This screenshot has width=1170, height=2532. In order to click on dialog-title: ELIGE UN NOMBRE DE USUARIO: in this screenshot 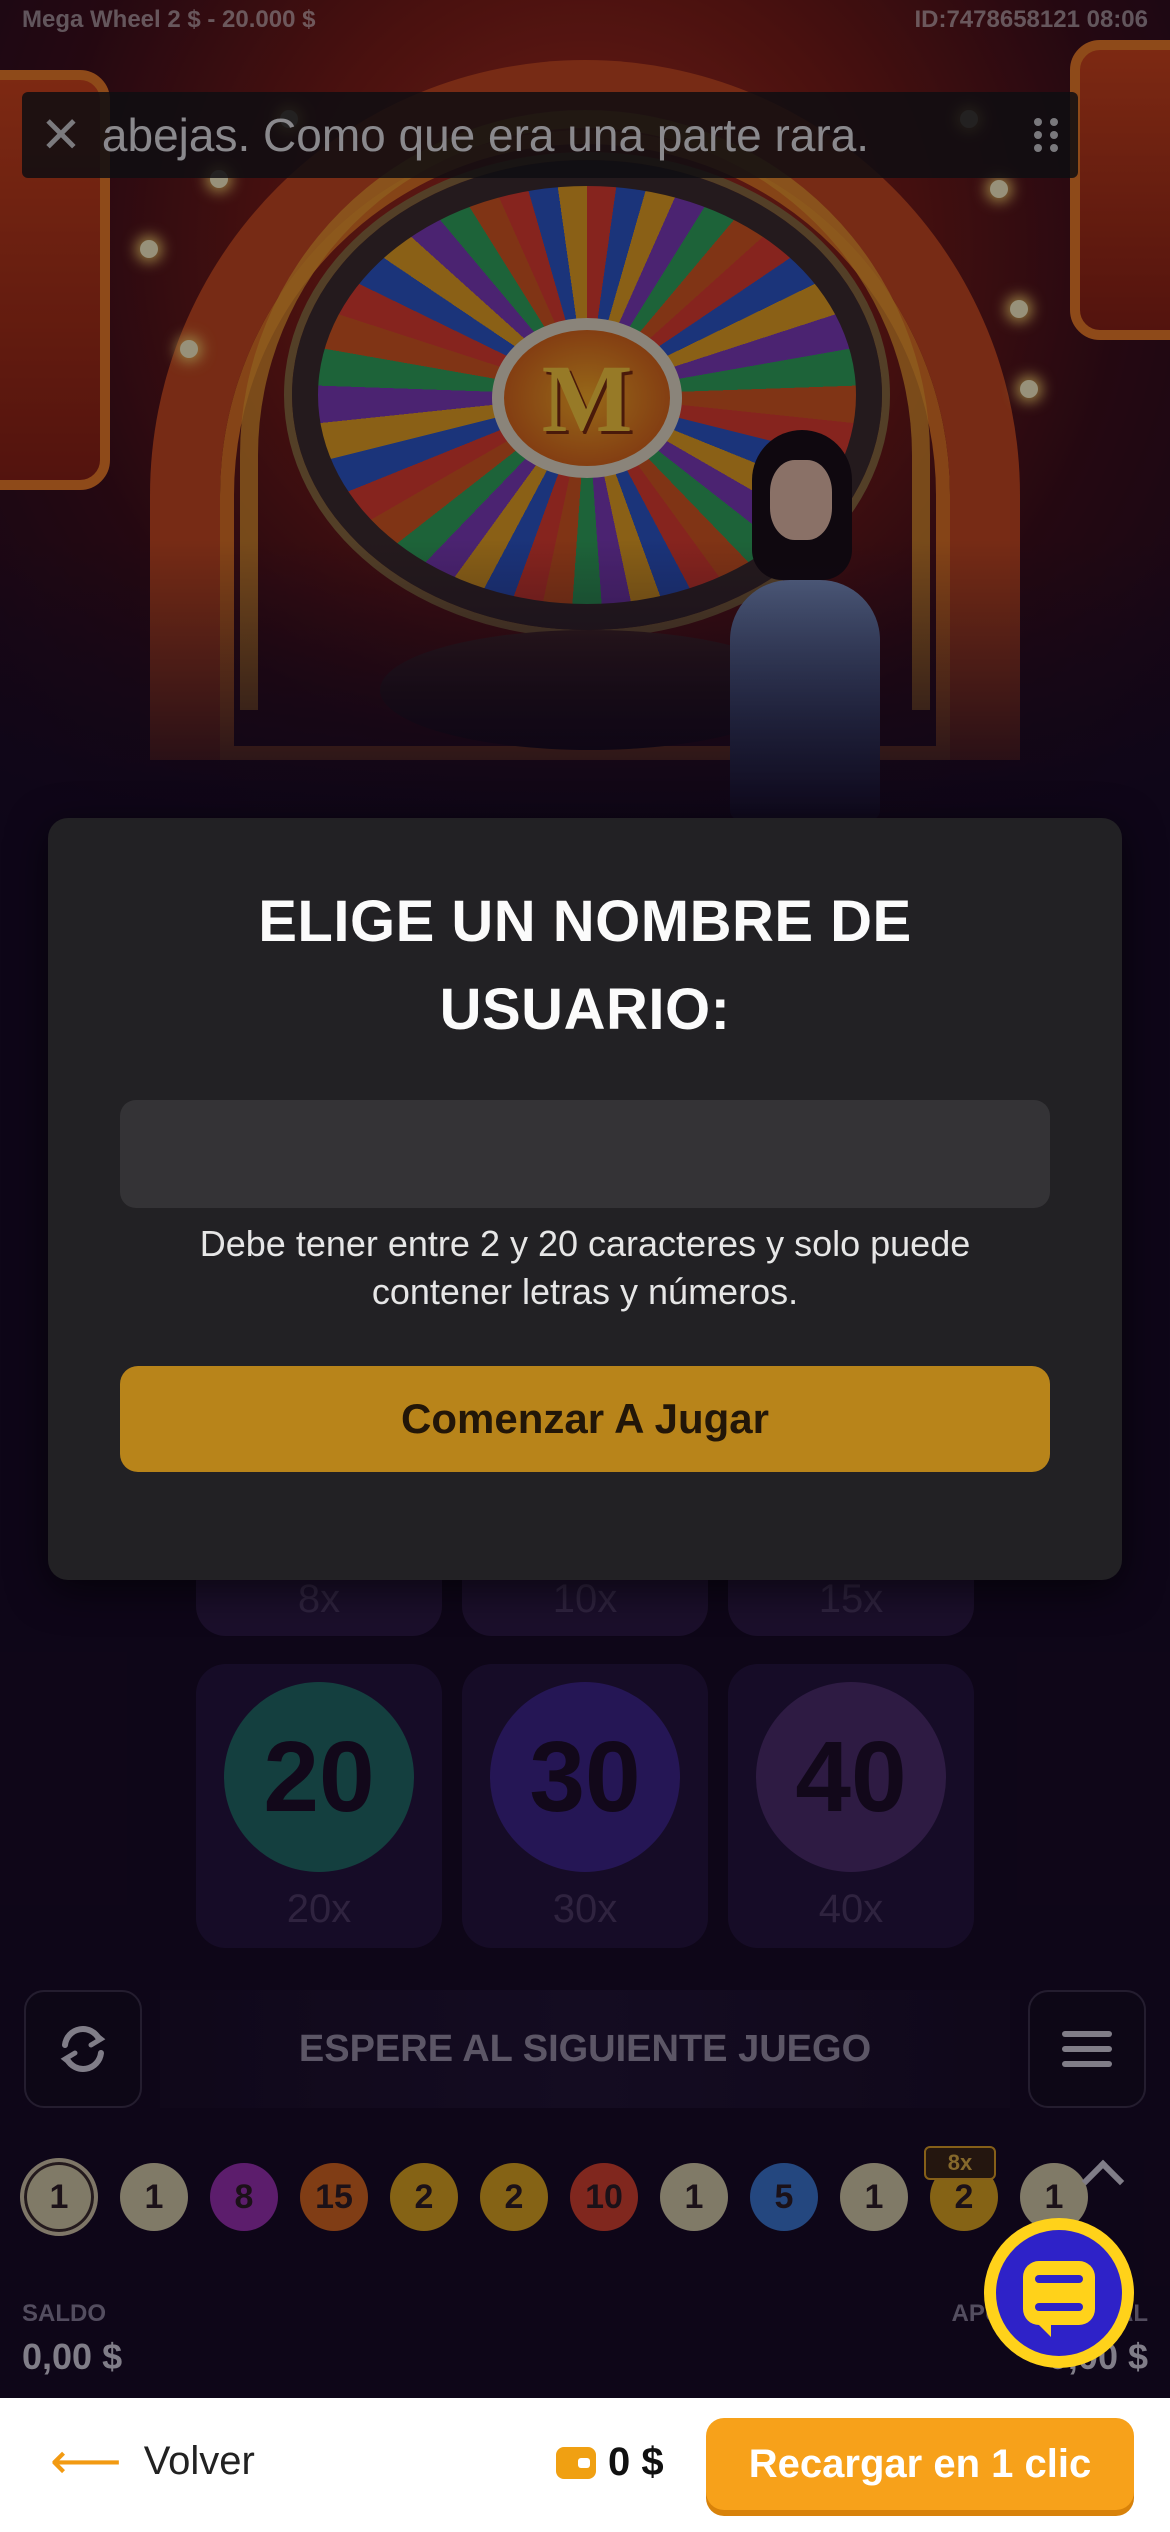, I will do `click(585, 965)`.